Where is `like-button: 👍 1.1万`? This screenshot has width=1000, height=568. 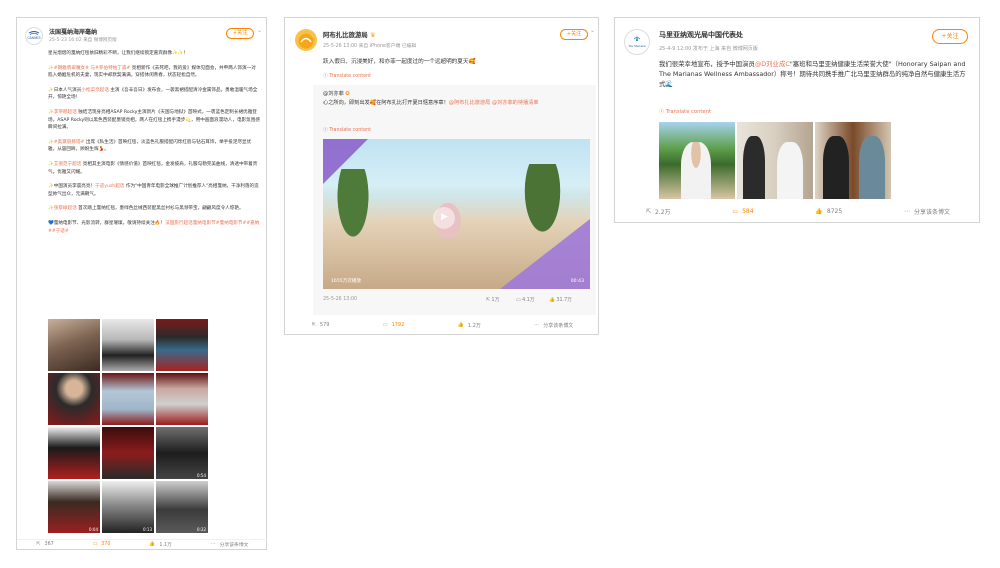
like-button: 👍 1.1万 is located at coordinates (160, 544).